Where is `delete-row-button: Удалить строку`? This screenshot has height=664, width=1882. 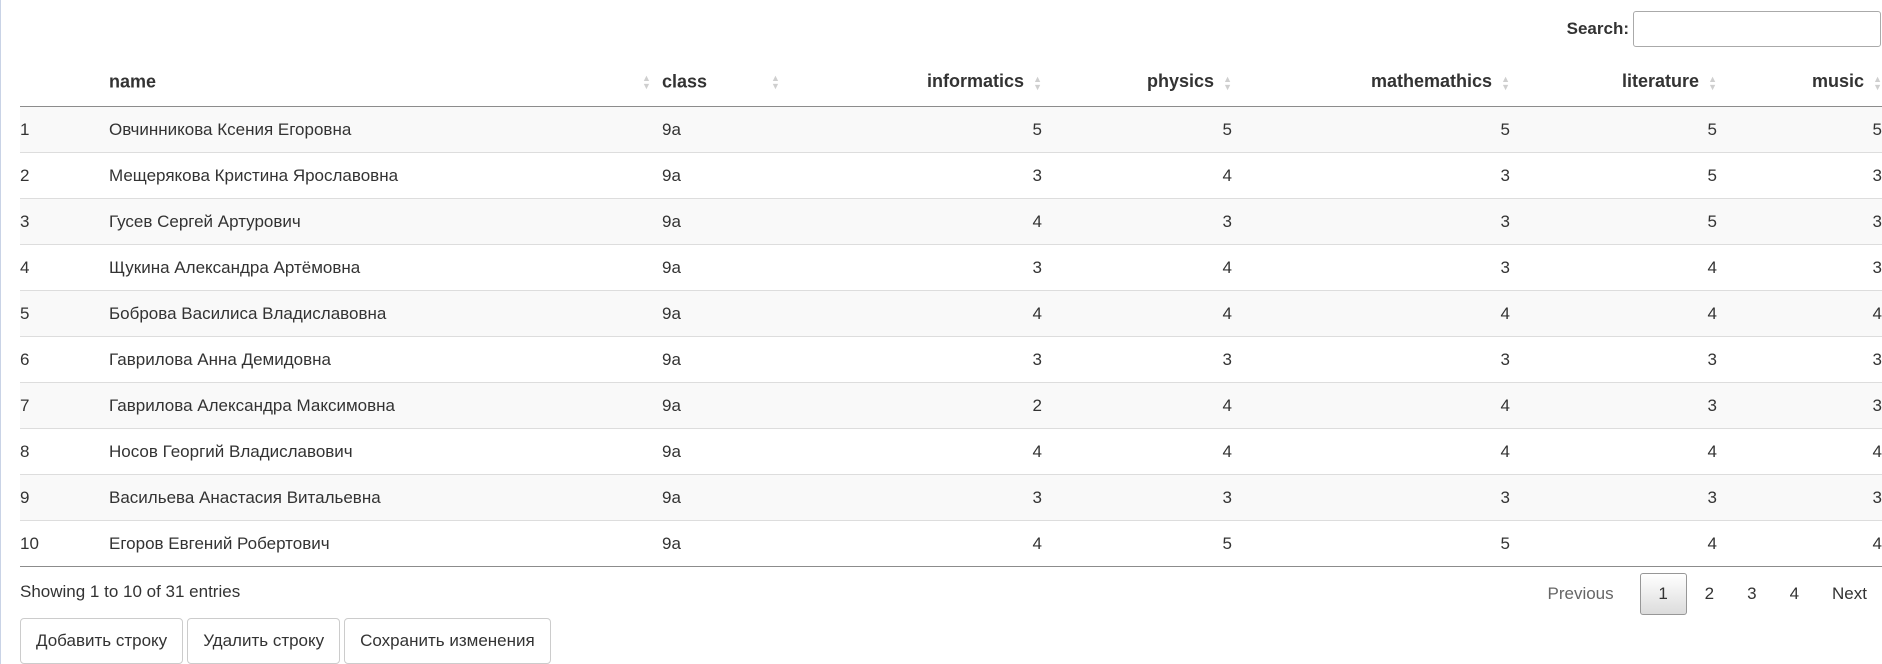 delete-row-button: Удалить строку is located at coordinates (264, 641).